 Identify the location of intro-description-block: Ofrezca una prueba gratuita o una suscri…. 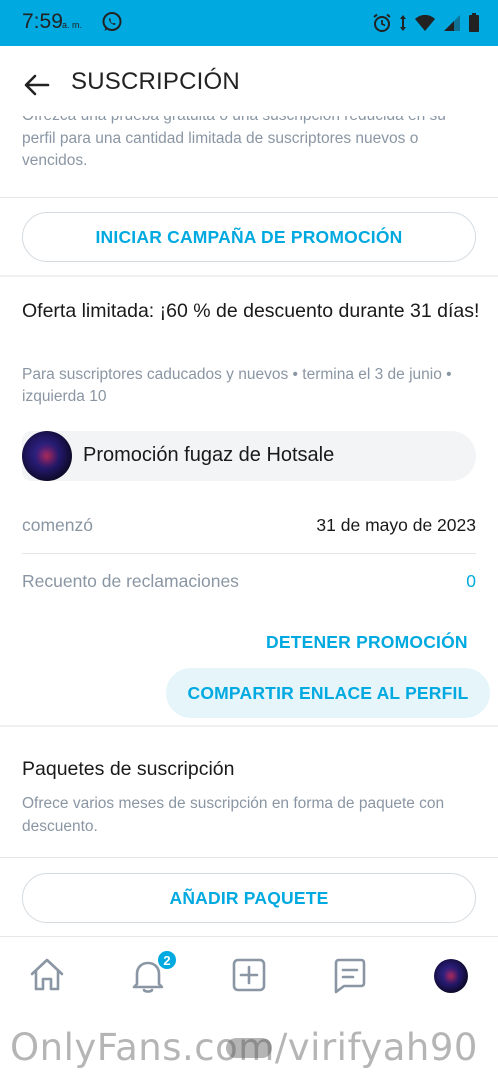
(252, 144).